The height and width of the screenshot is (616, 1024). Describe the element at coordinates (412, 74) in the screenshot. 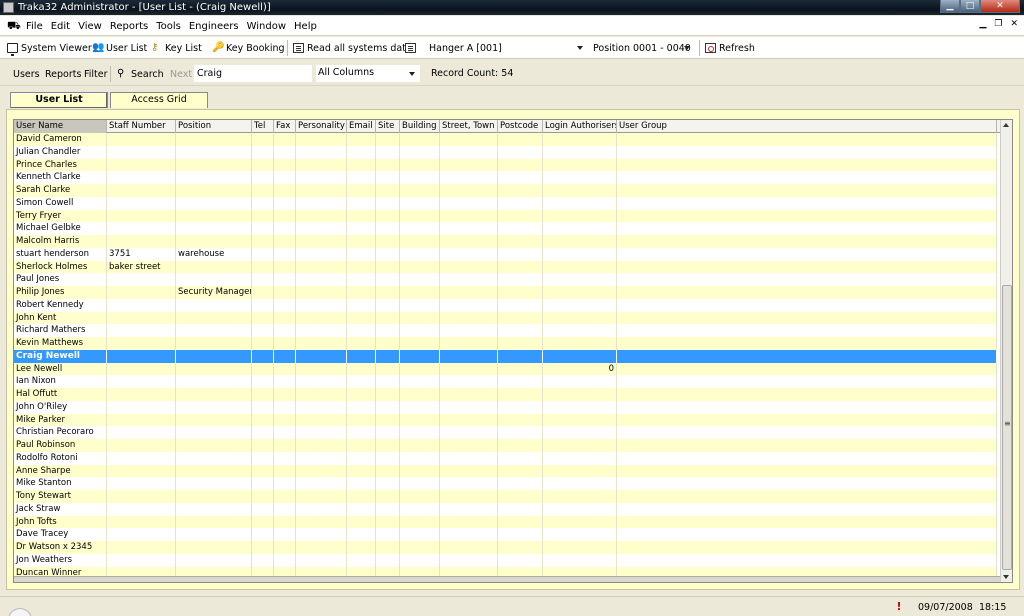

I see `chevron-down-icon` at that location.